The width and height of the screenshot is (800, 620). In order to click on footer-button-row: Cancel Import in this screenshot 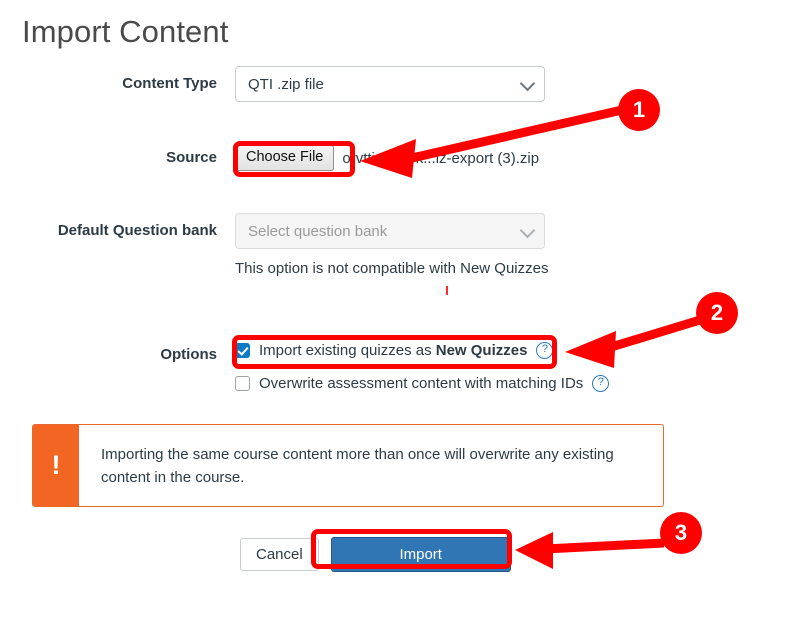, I will do `click(375, 554)`.